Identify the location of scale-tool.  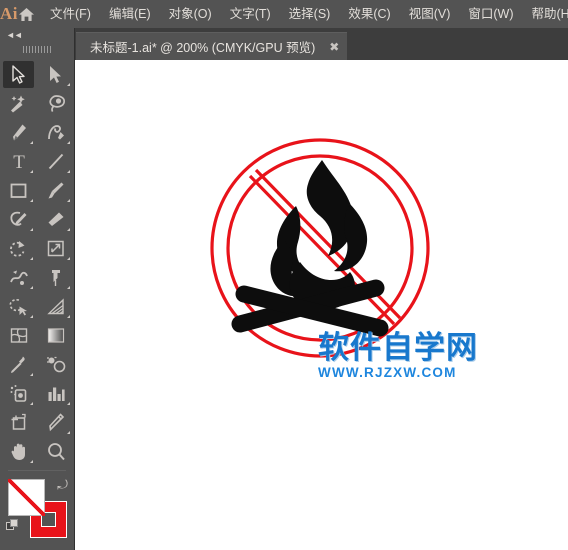
(55, 248).